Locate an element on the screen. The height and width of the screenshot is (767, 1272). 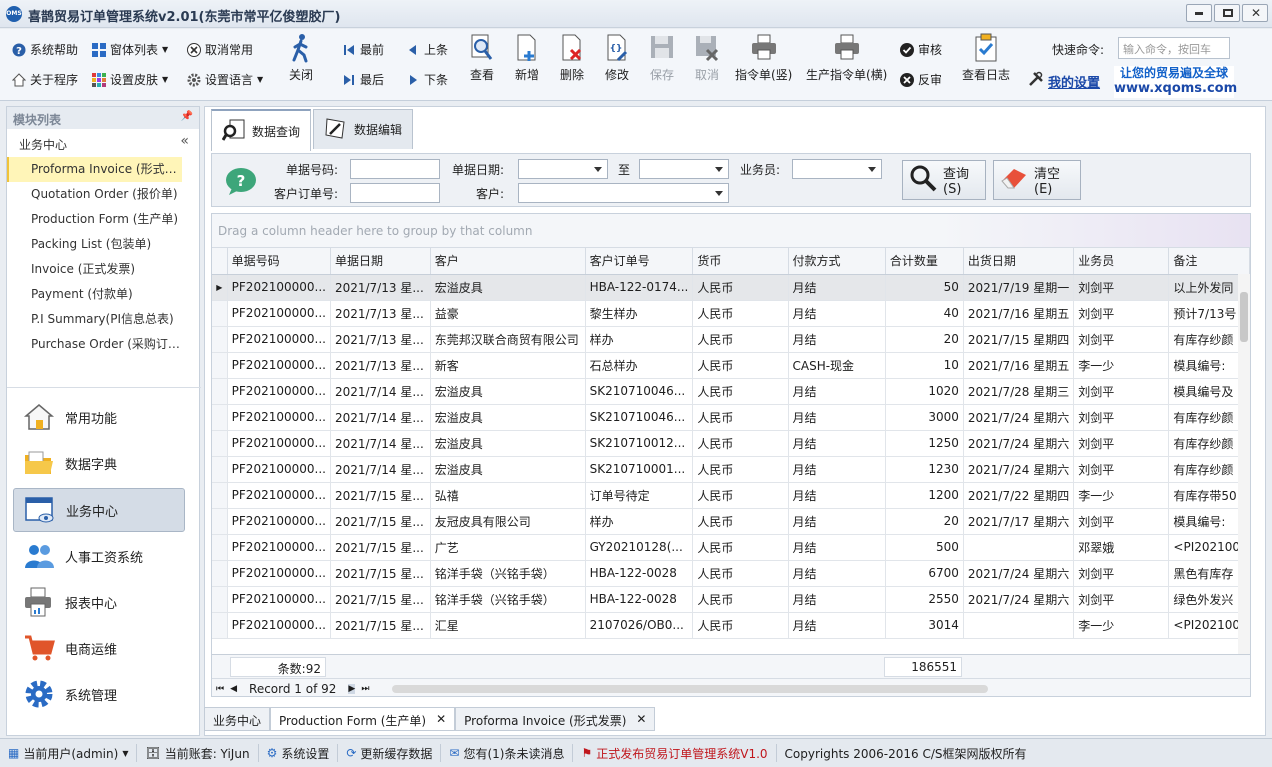
about-button: 关于程序 is located at coordinates (44, 79).